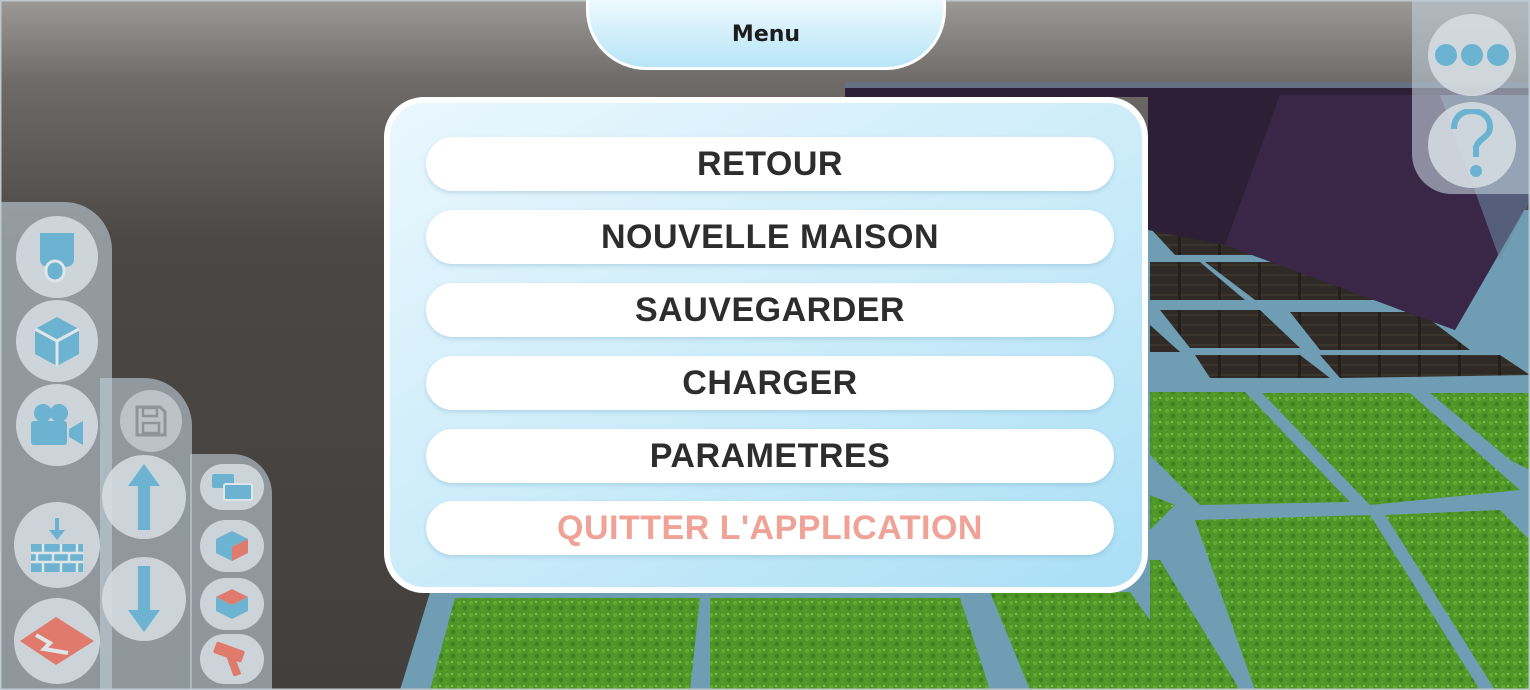 The width and height of the screenshot is (1530, 690). I want to click on hammer-icon, so click(229, 659).